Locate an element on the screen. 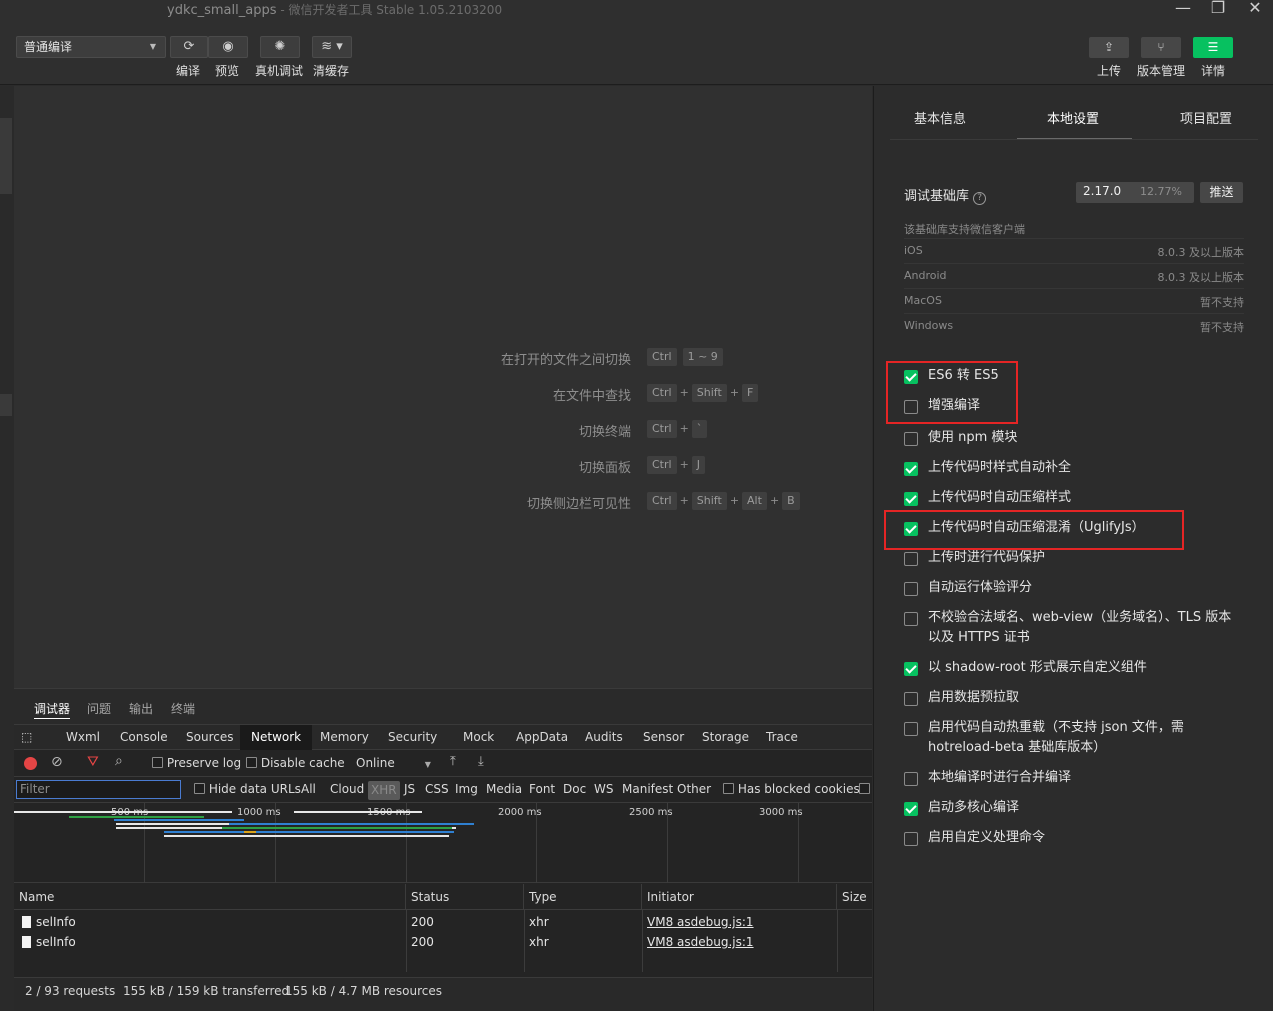 Image resolution: width=1273 pixels, height=1011 pixels. tab-problems: 问题 is located at coordinates (99, 708).